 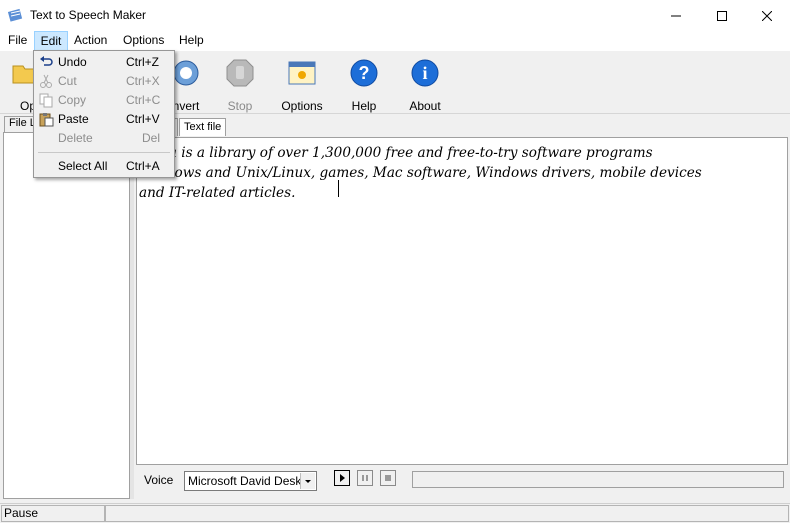 I want to click on dropdown-arrow-icon, so click(x=307, y=481).